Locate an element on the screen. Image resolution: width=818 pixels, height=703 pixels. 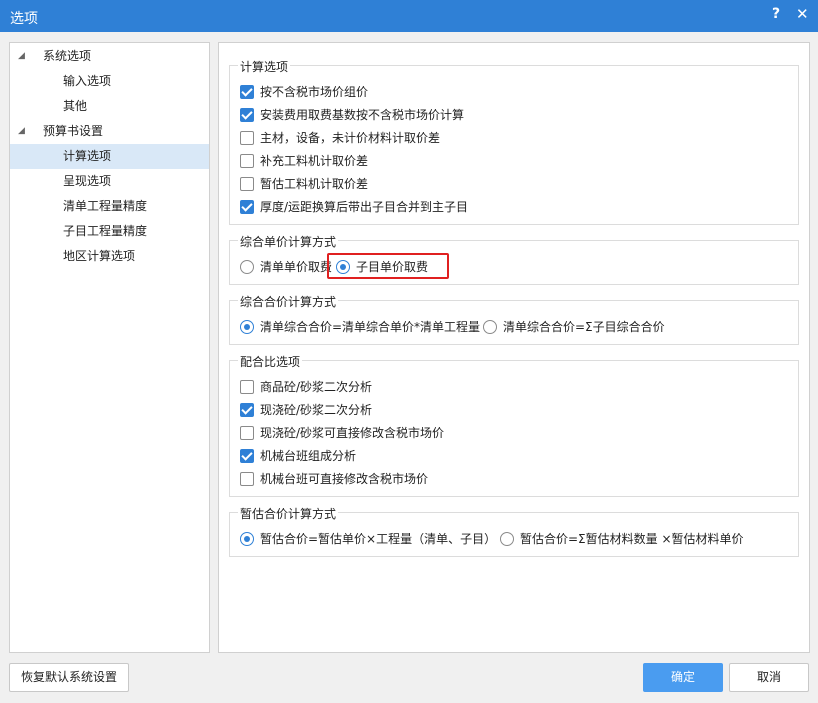
title-bar: 选项 ? ✕ is located at coordinates (409, 16).